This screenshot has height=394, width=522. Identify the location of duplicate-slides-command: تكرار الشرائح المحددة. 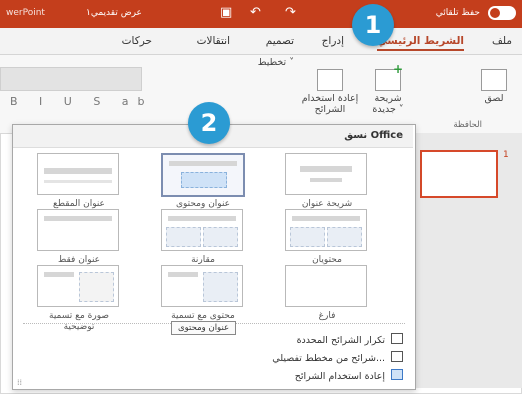
(350, 339).